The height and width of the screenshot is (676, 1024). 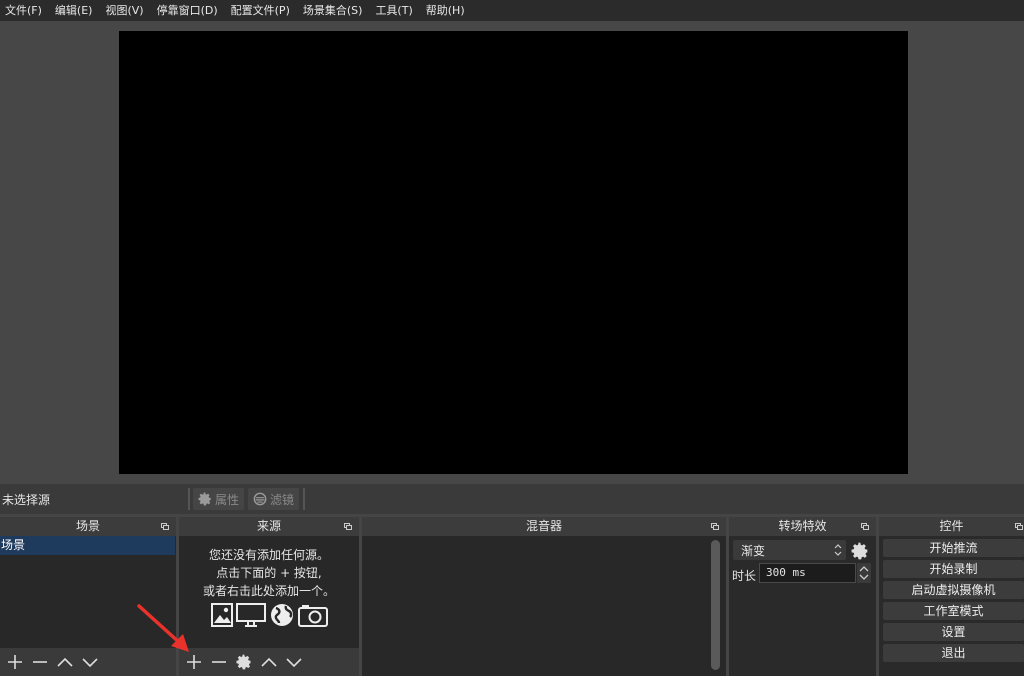 I want to click on transitions-dock: 转场特效 渐变 时长 300 ms, so click(x=802, y=596).